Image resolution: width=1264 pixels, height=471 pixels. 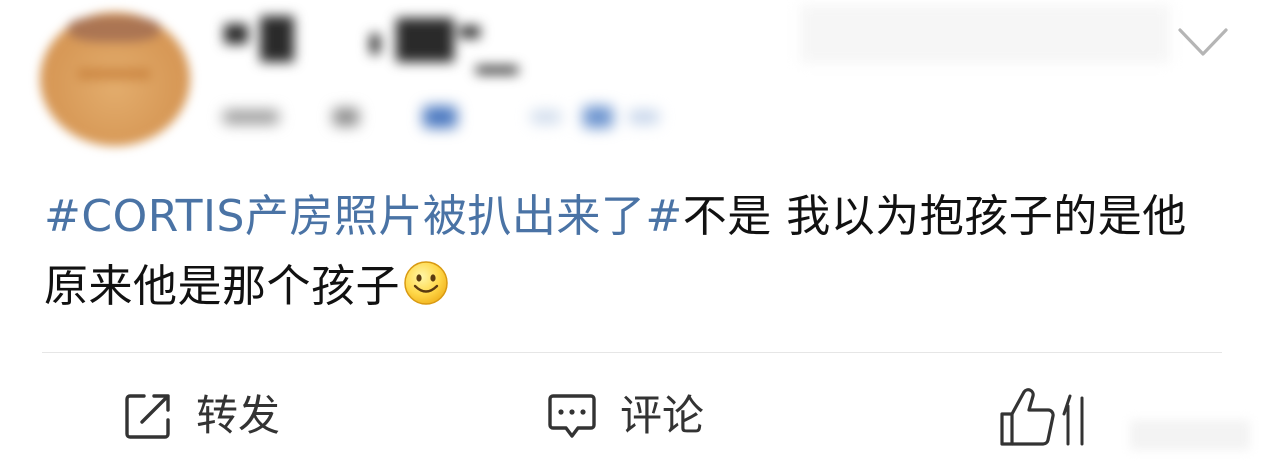 I want to click on smile-emoji, so click(x=426, y=283).